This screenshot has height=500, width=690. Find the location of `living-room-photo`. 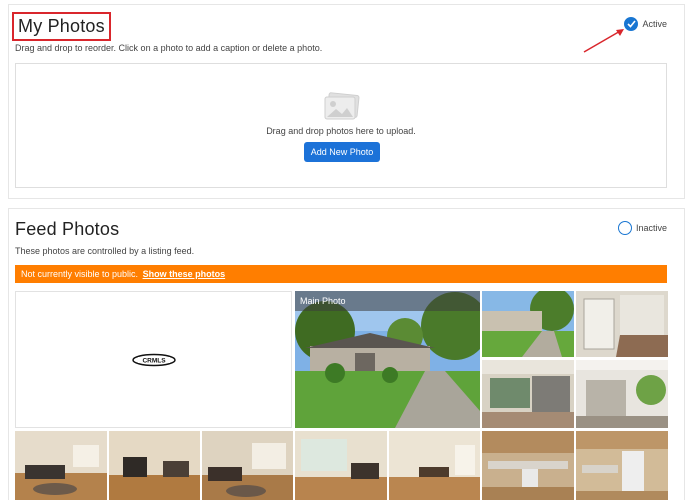

living-room-photo is located at coordinates (61, 465).